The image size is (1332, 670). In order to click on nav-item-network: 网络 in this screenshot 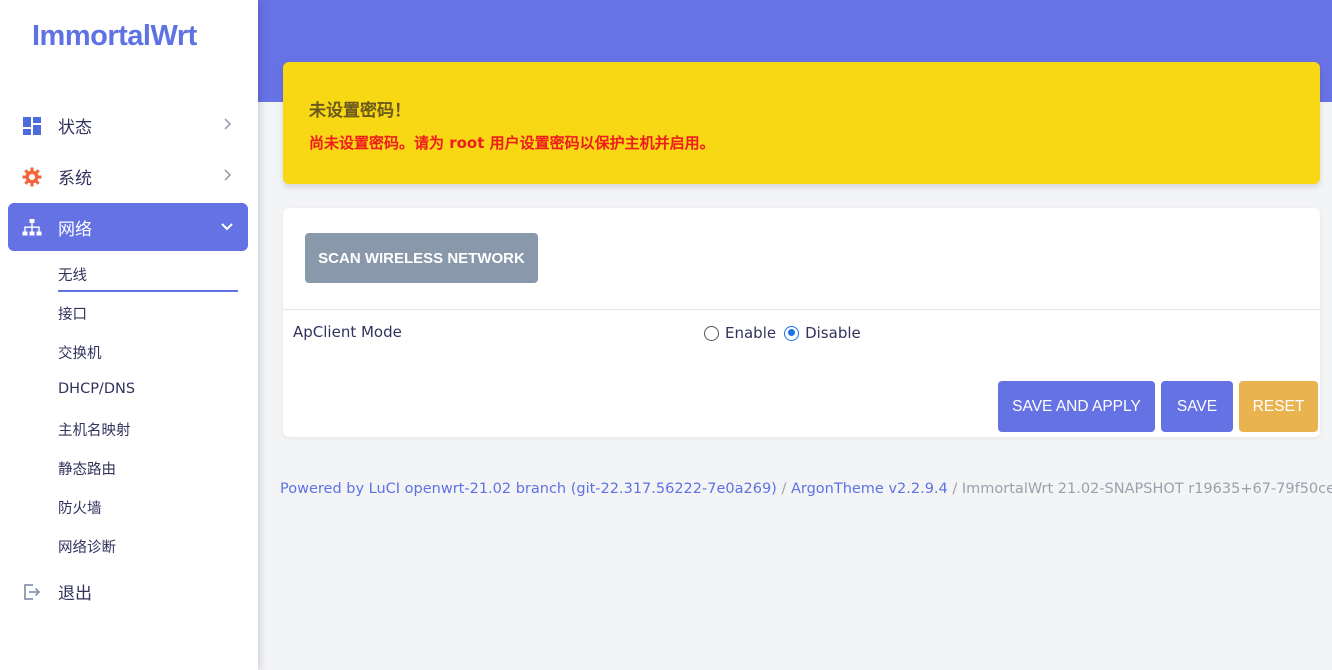, I will do `click(128, 227)`.